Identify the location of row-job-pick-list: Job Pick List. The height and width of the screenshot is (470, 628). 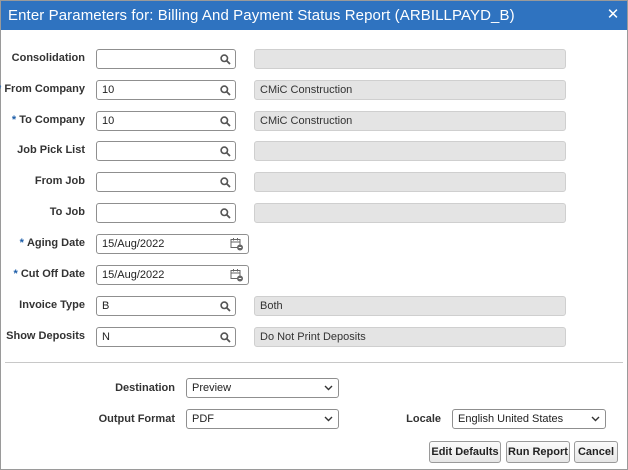
(314, 151).